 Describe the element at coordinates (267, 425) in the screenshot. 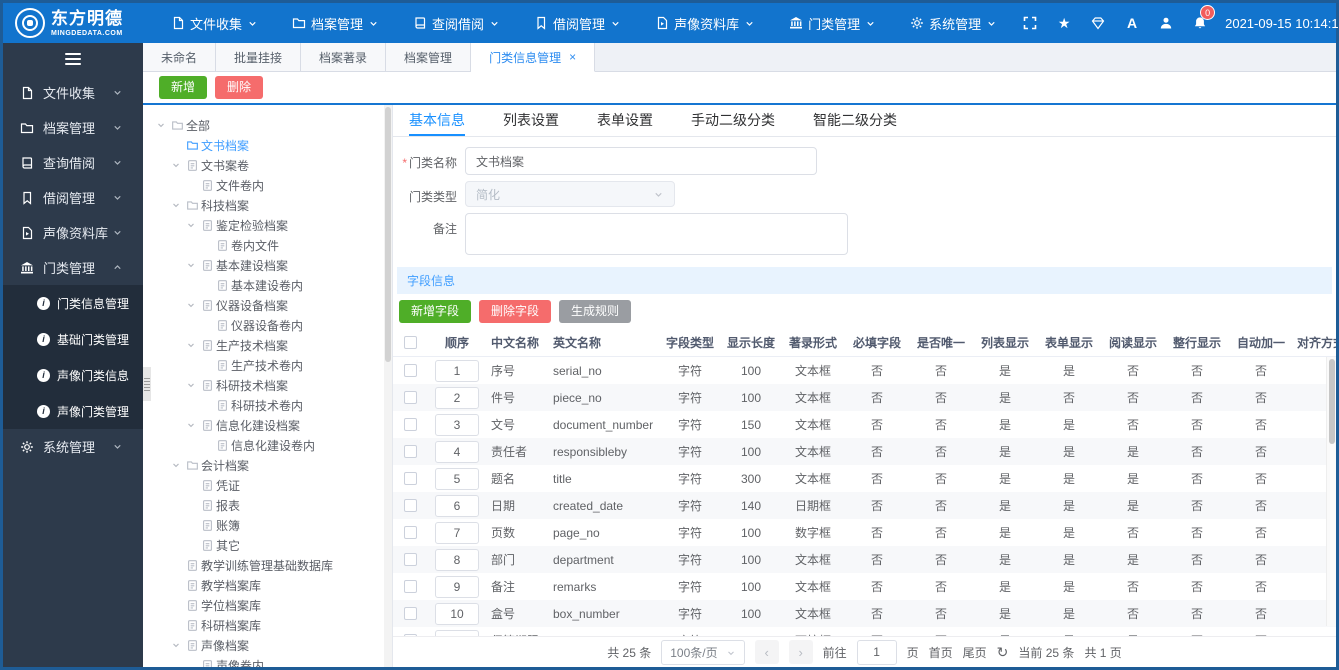

I see `tree-node: 信息化建设档案` at that location.